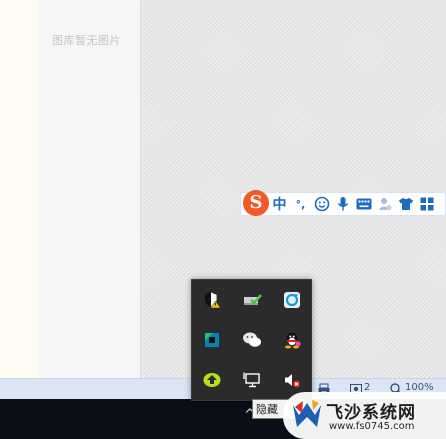 The height and width of the screenshot is (439, 446). I want to click on ime-keyboard-icon, so click(363, 204).